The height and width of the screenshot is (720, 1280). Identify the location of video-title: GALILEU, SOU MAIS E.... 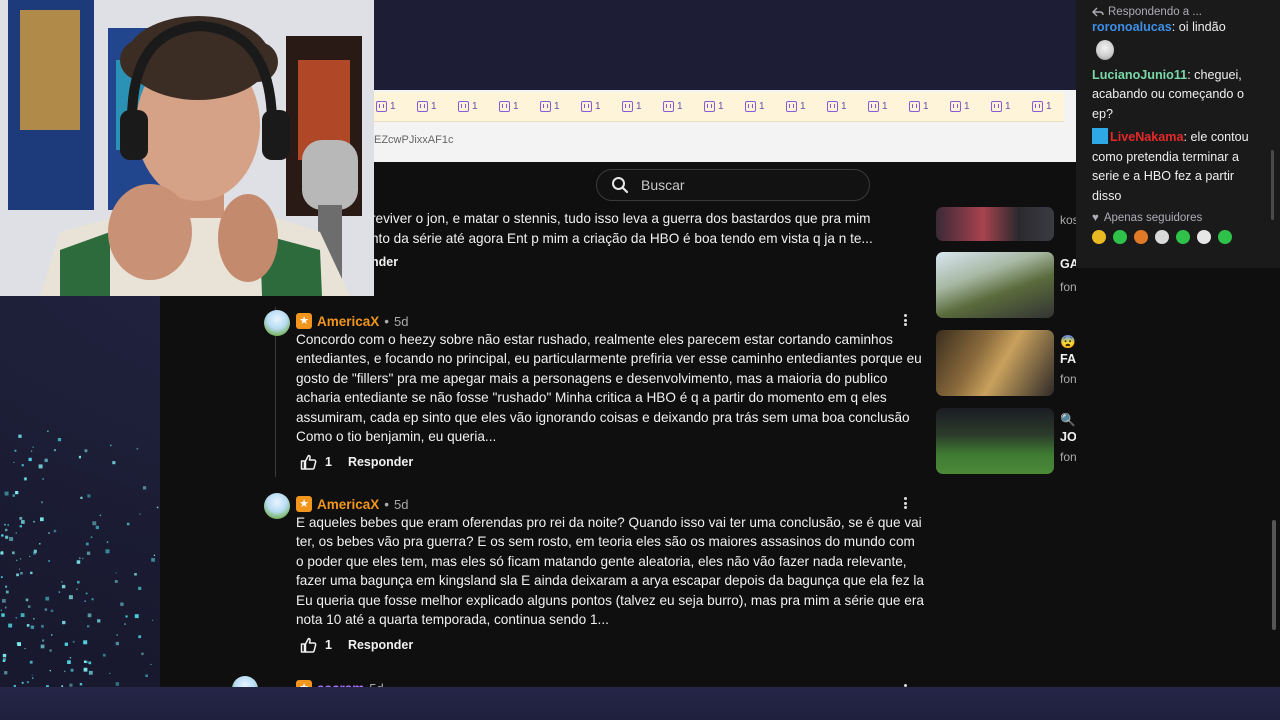
(1068, 264).